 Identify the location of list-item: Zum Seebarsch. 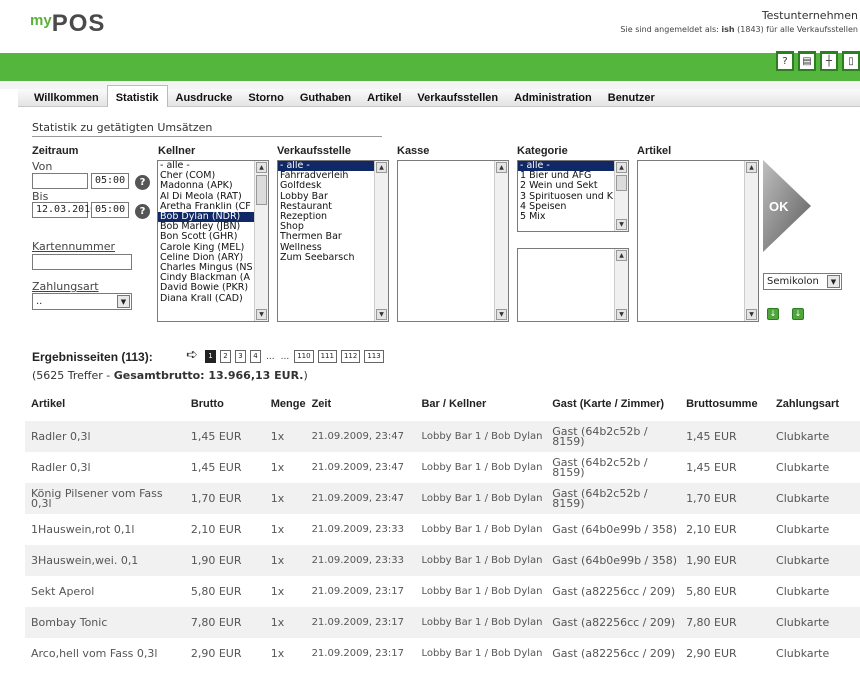
(326, 258).